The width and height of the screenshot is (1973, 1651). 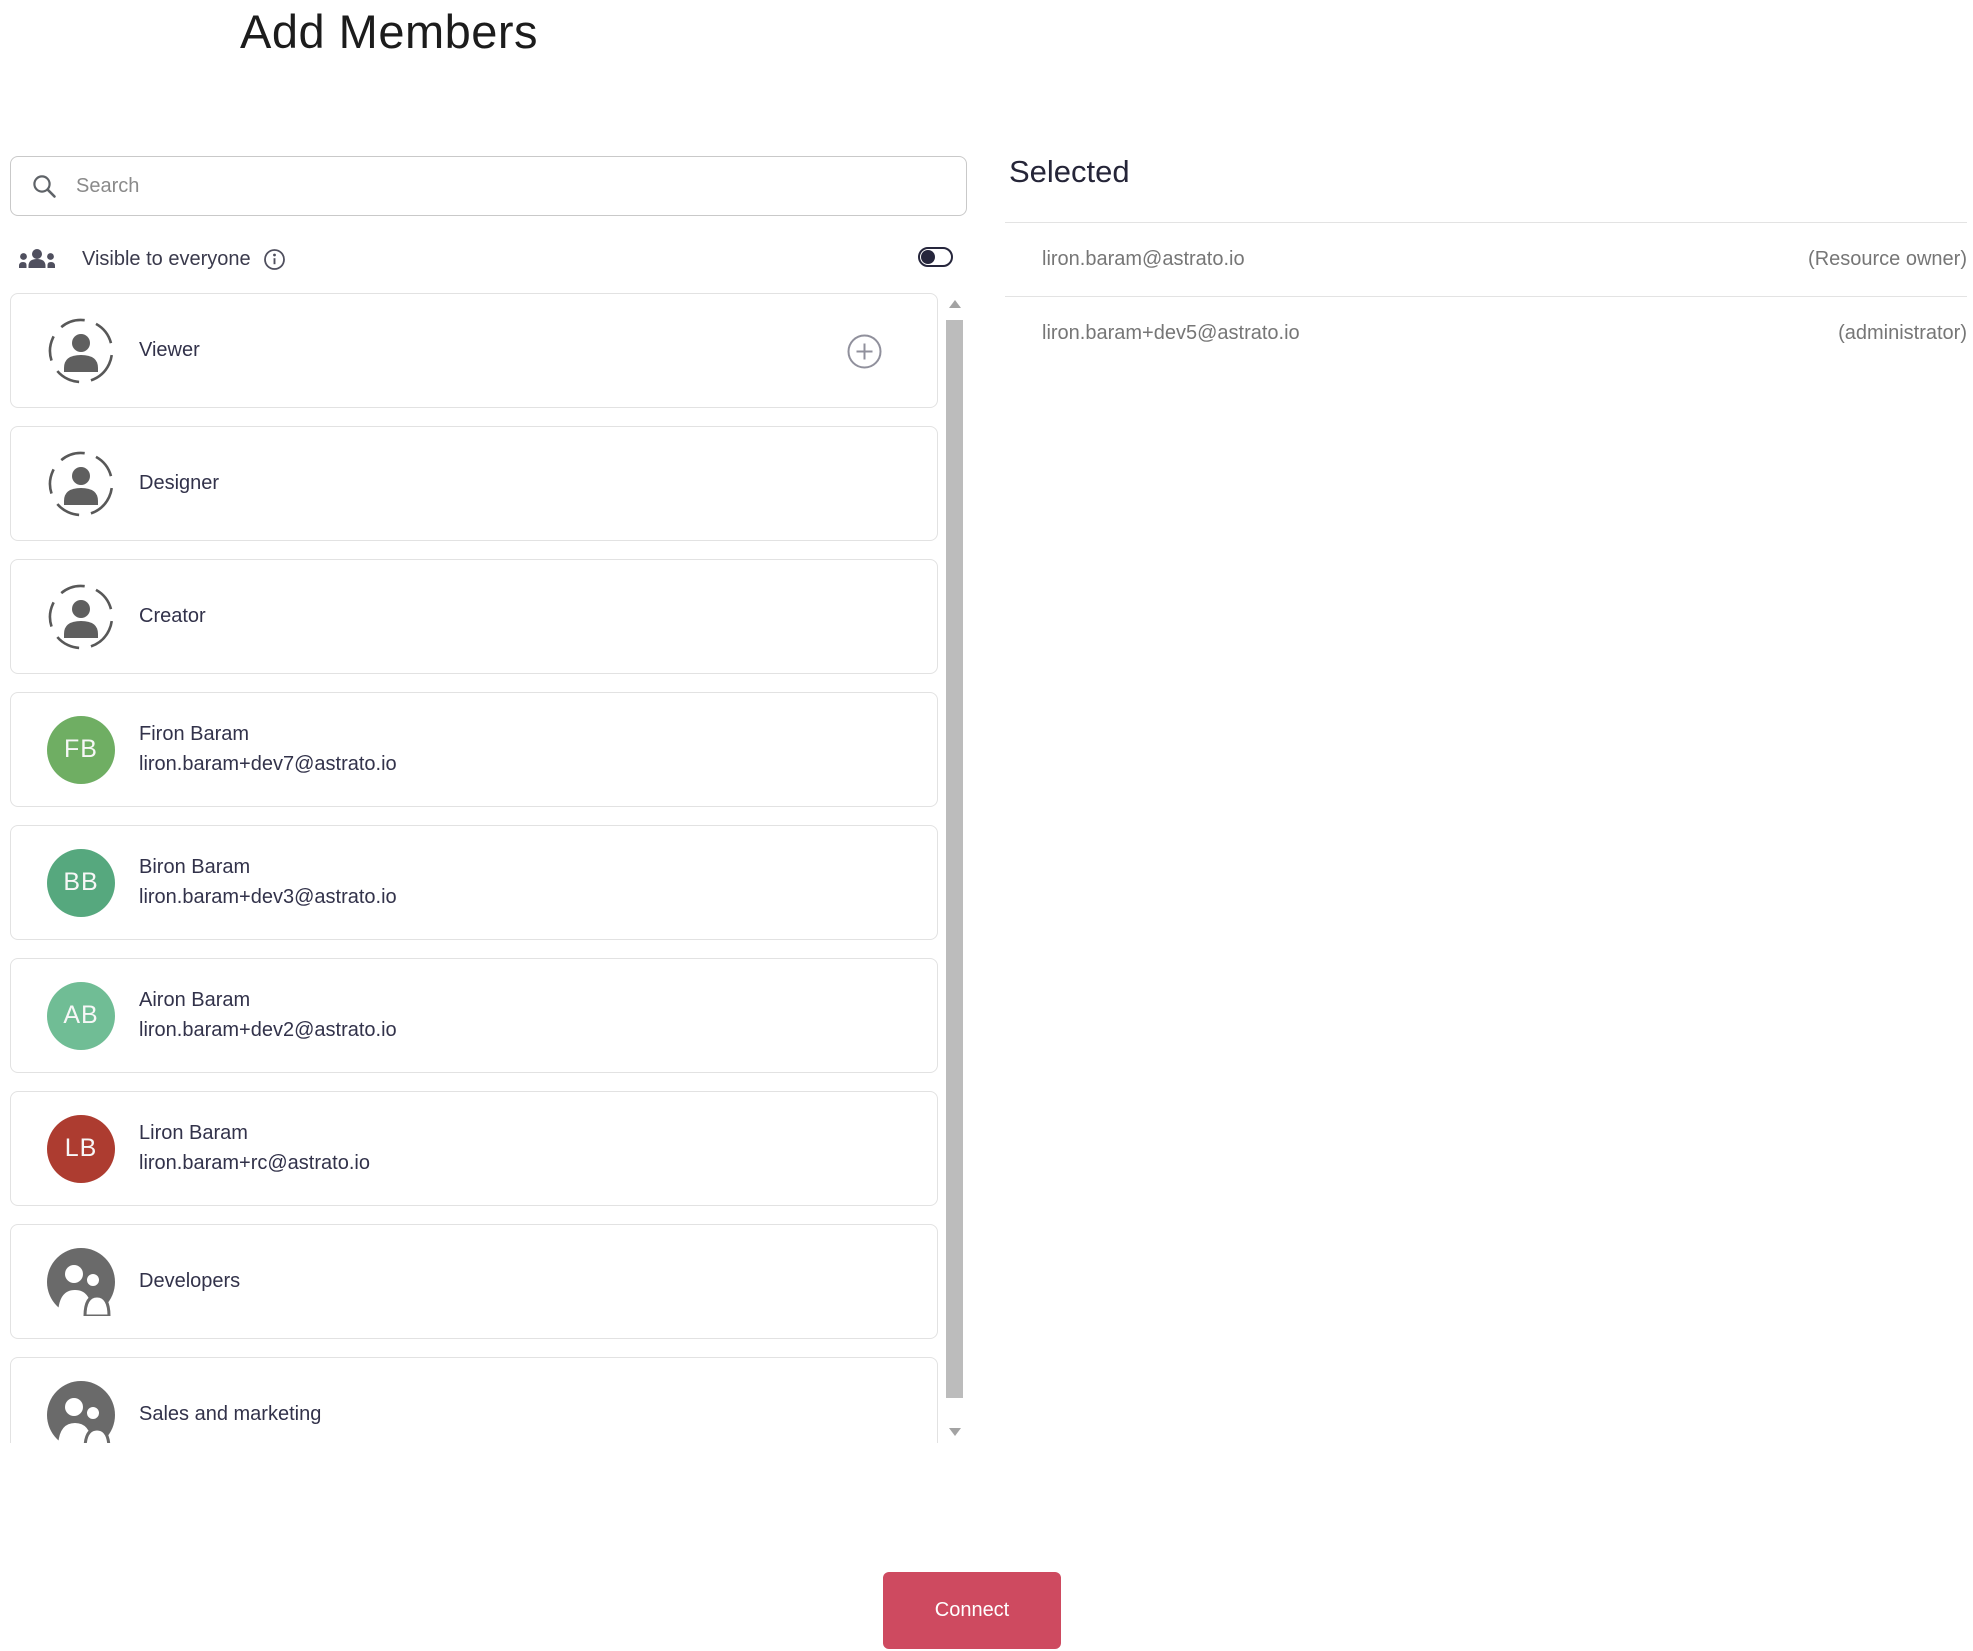 What do you see at coordinates (81, 749) in the screenshot?
I see `avatar: FB` at bounding box center [81, 749].